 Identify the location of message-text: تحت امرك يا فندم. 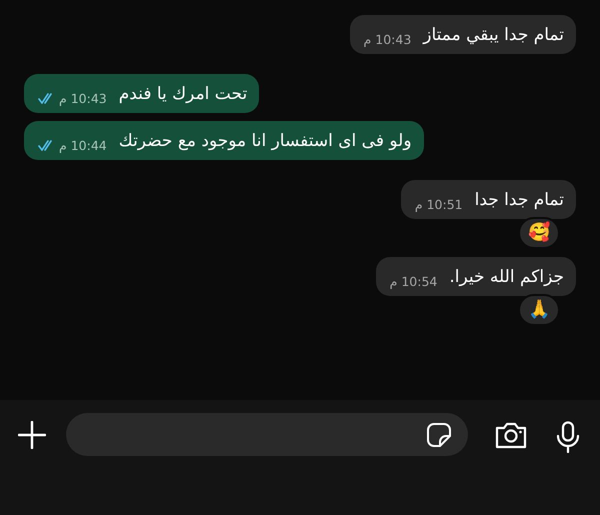
(183, 94).